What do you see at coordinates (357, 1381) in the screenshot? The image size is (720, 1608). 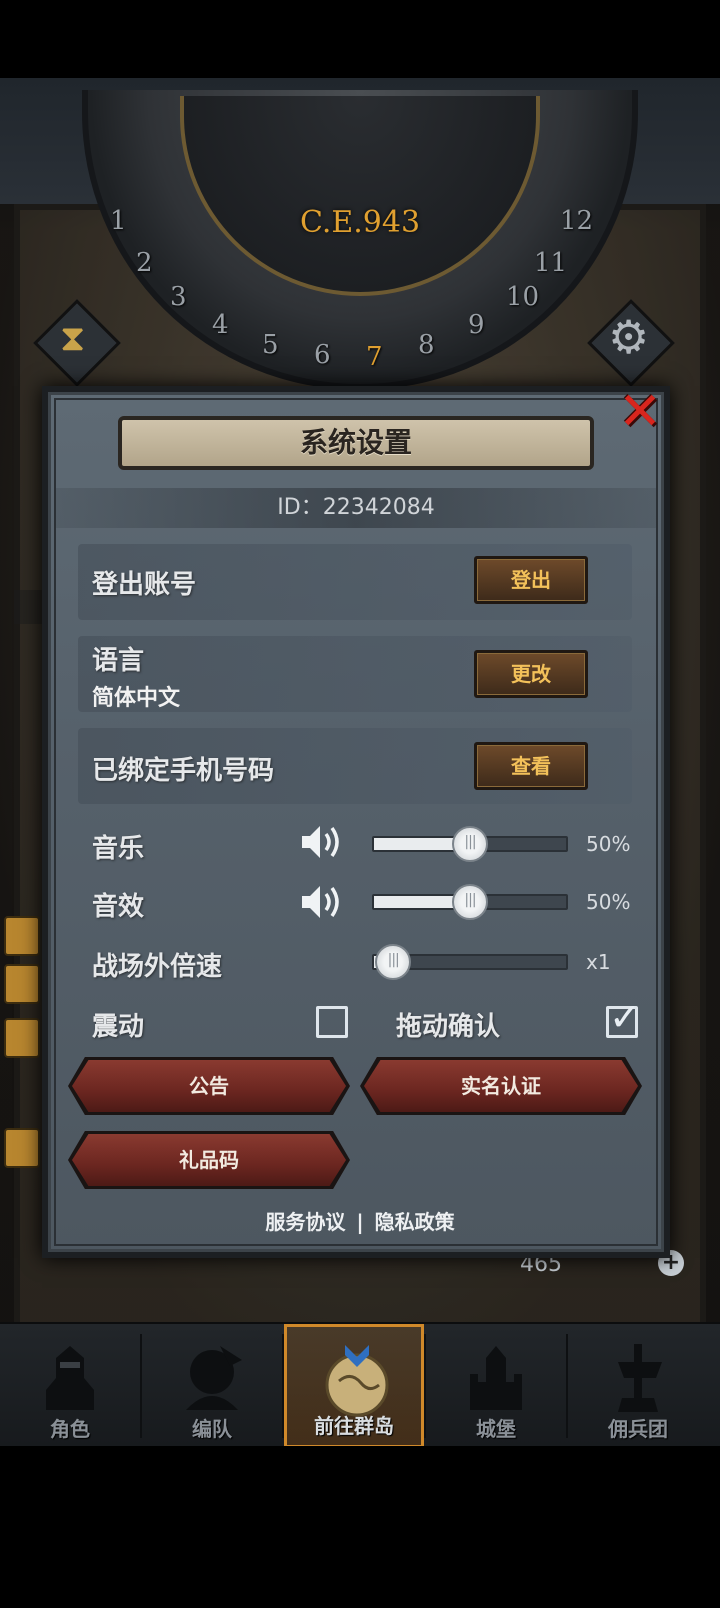 I see `globe-icon` at bounding box center [357, 1381].